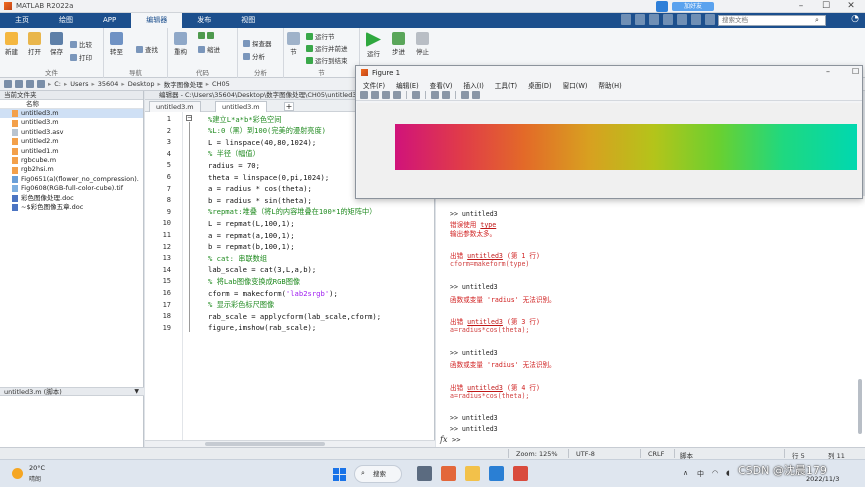 This screenshot has height=487, width=865. I want to click on editor-tab-2: untitled3.m, so click(241, 106).